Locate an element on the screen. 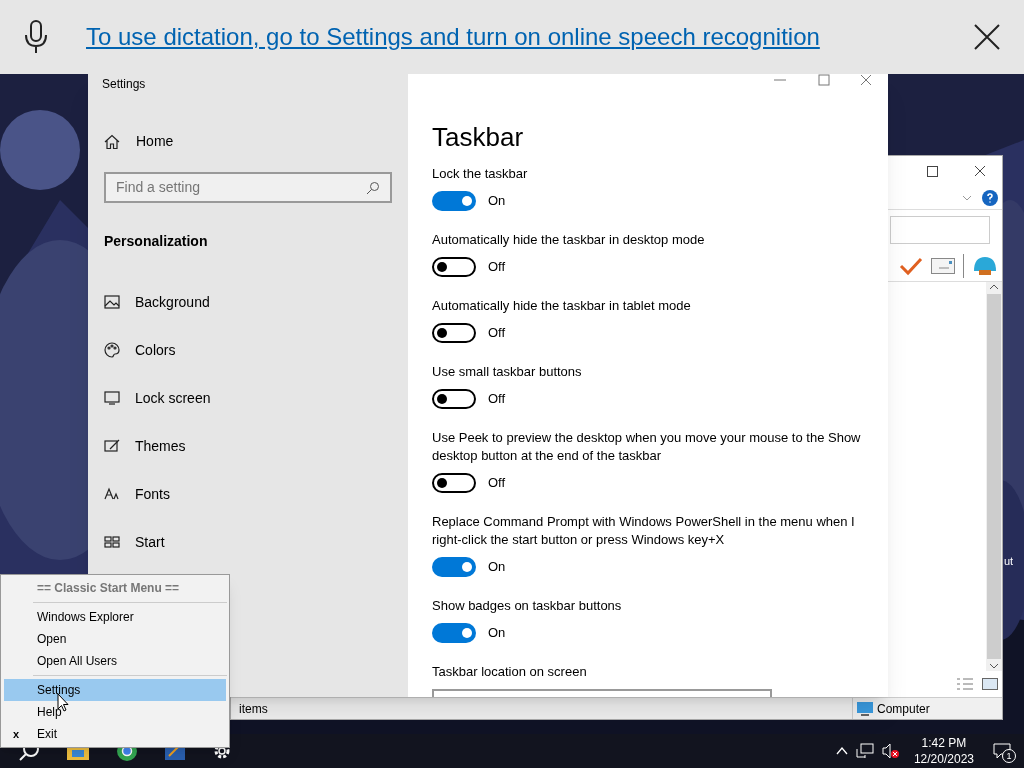 This screenshot has width=1024, height=768. help-icon is located at coordinates (990, 197).